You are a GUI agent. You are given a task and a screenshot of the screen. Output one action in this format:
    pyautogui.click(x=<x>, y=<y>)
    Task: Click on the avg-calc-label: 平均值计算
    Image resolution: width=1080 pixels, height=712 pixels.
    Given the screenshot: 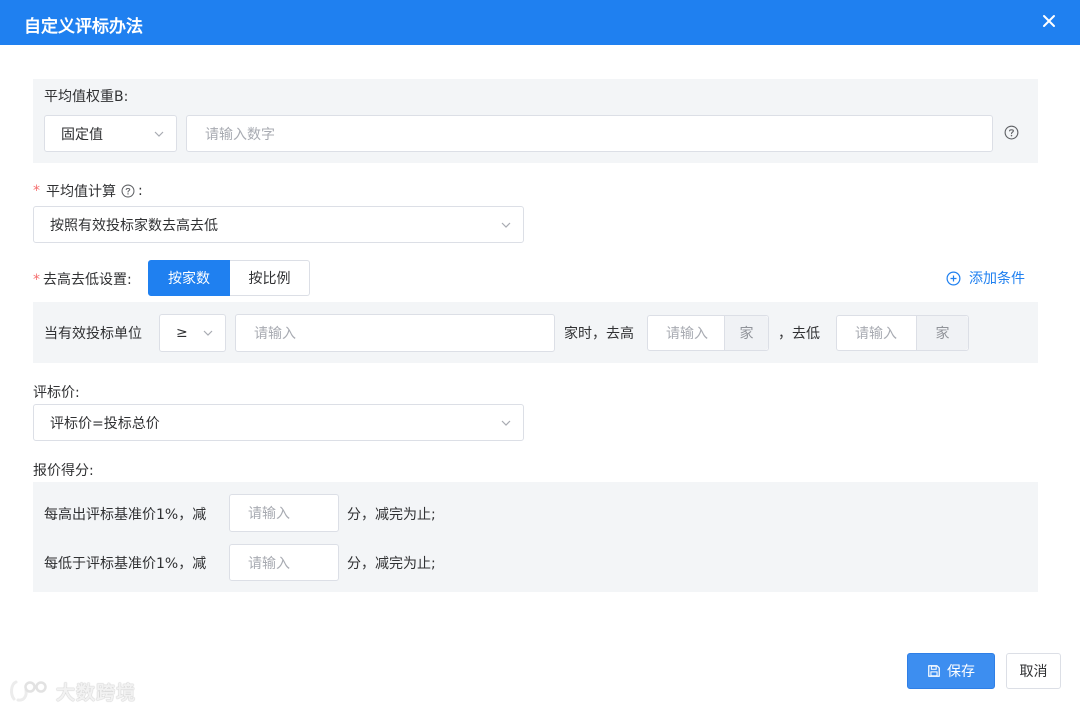 What is the action you would take?
    pyautogui.click(x=81, y=192)
    